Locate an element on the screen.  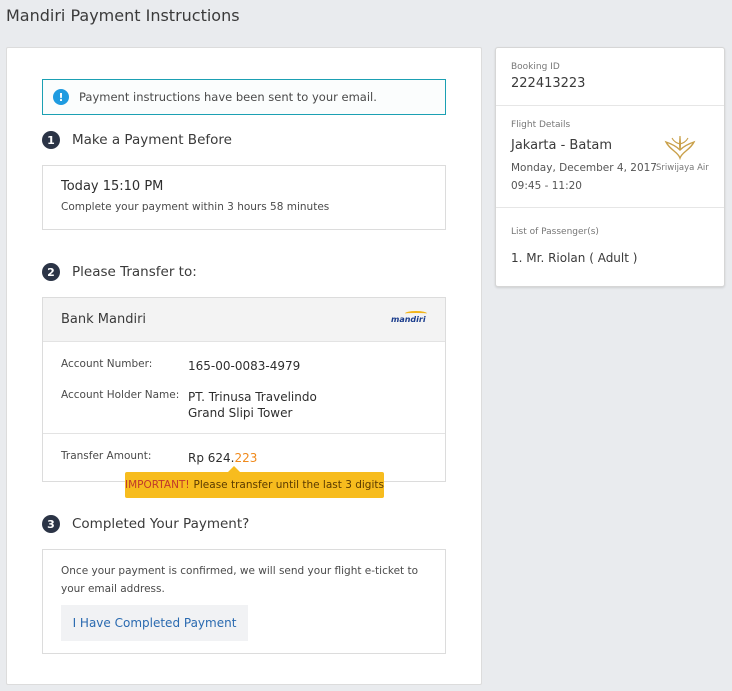
transfer-divider is located at coordinates (244, 433).